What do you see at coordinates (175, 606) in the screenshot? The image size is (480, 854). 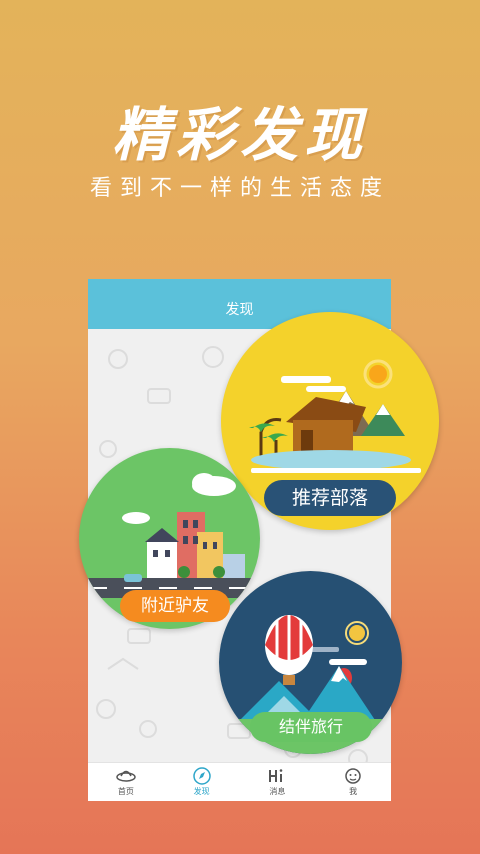 I see `nearby-label: 附近驴友` at bounding box center [175, 606].